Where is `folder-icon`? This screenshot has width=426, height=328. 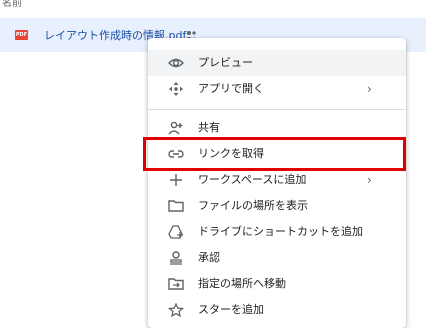
folder-icon is located at coordinates (176, 206).